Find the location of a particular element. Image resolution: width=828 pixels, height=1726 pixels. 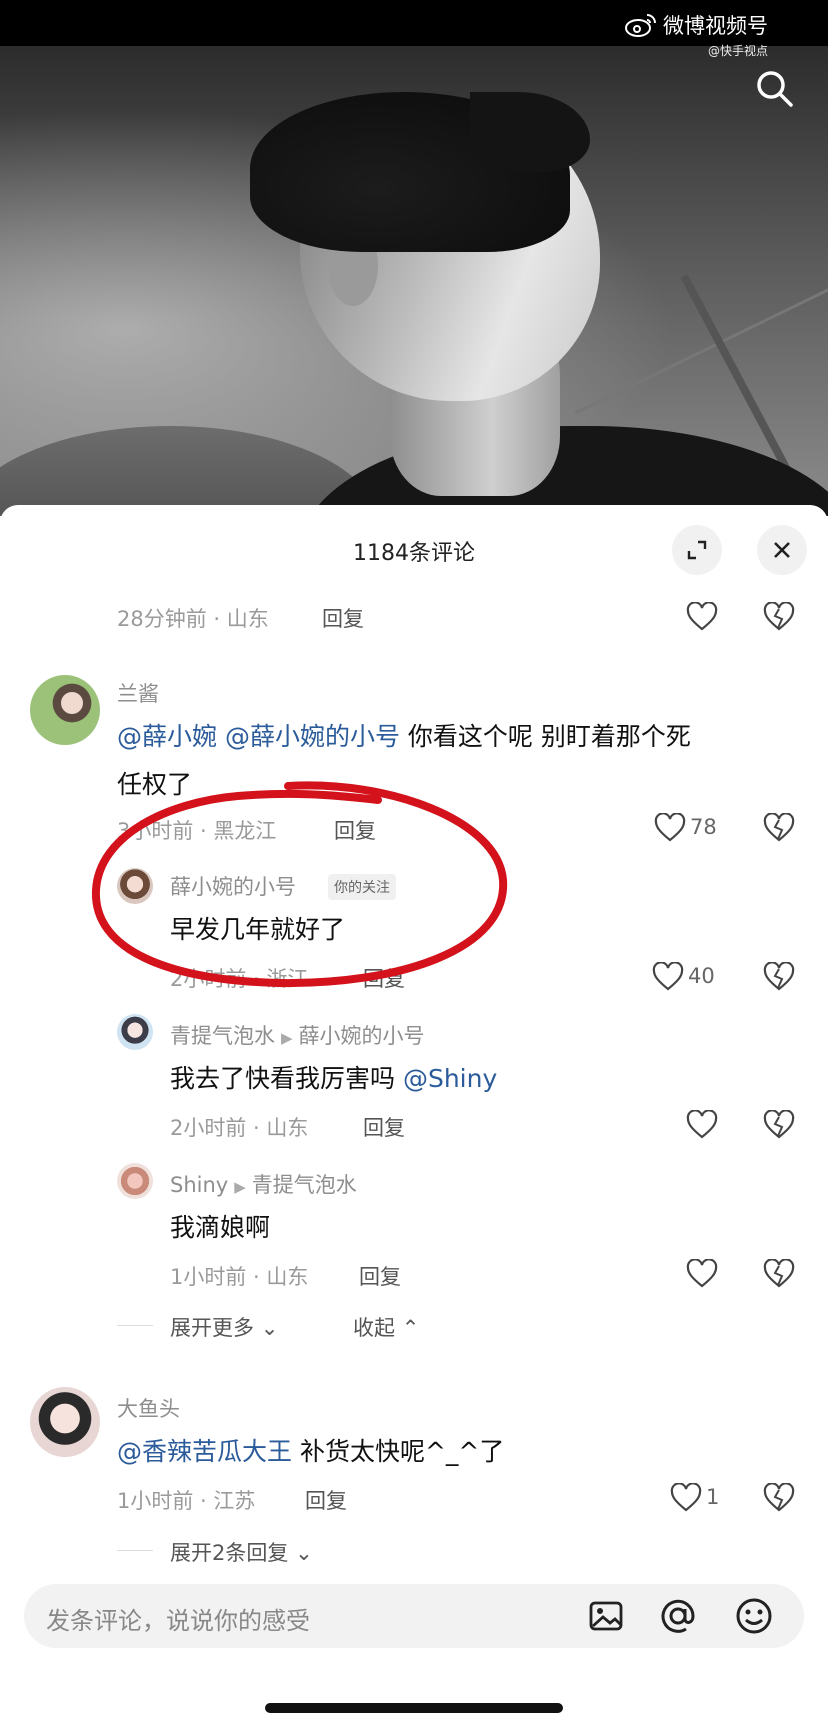

expand-icon is located at coordinates (697, 550).